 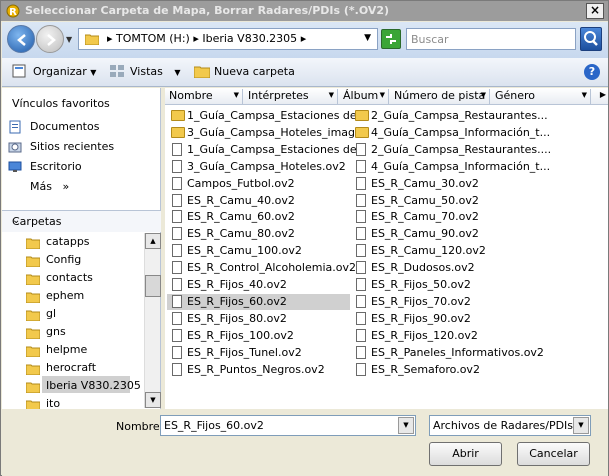 I want to click on file-name: ES_R_Camu_30.ov2, so click(x=425, y=183).